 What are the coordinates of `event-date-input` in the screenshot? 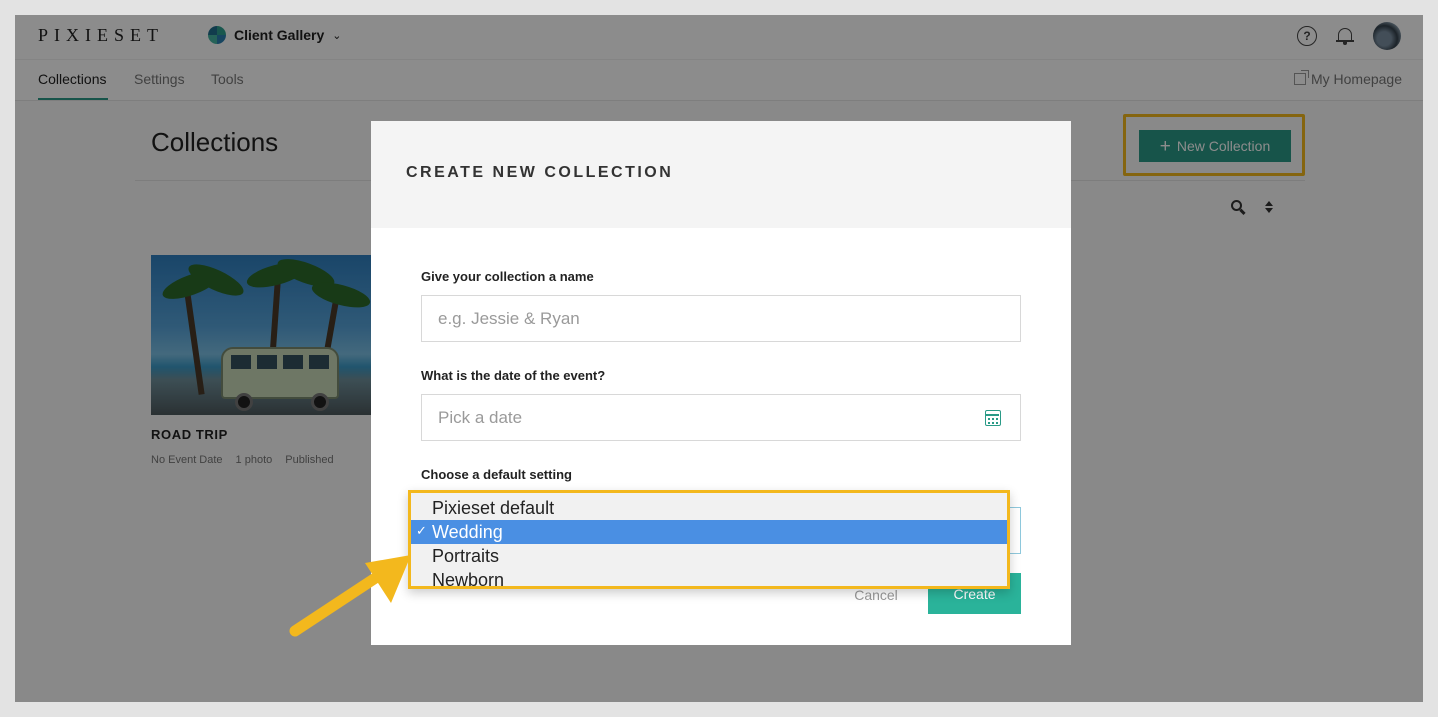 It's located at (721, 417).